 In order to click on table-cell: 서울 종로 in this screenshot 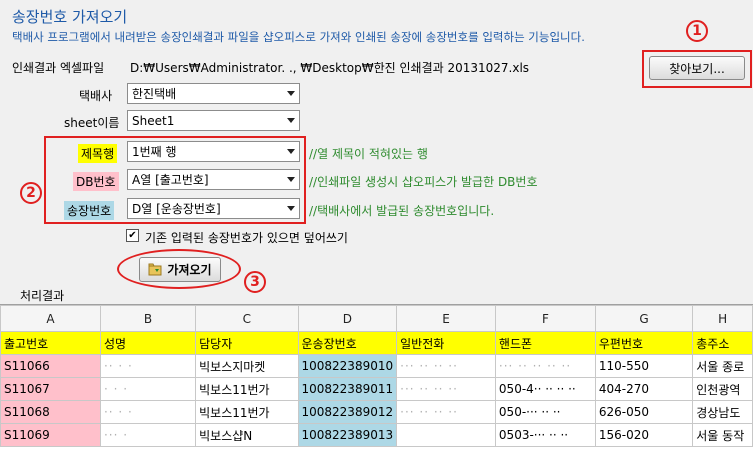, I will do `click(722, 366)`.